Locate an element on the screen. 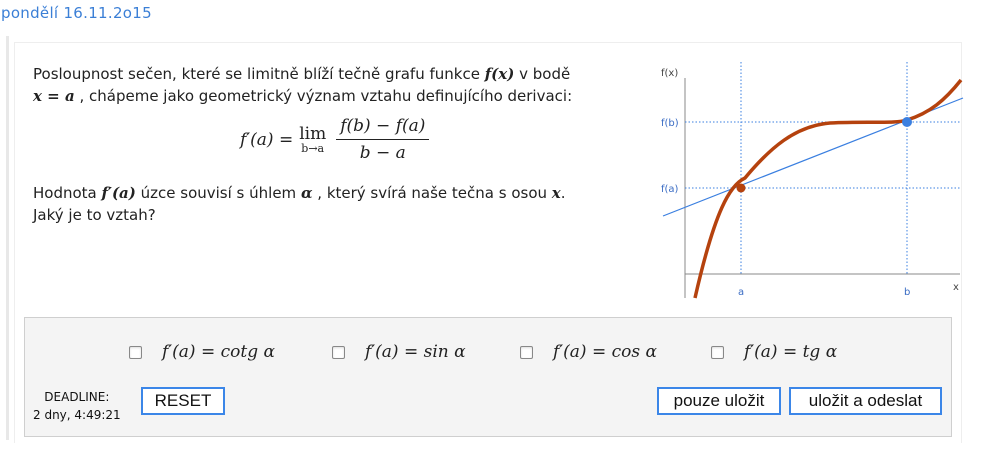  option-tg: f′(a) = tg α is located at coordinates (774, 352).